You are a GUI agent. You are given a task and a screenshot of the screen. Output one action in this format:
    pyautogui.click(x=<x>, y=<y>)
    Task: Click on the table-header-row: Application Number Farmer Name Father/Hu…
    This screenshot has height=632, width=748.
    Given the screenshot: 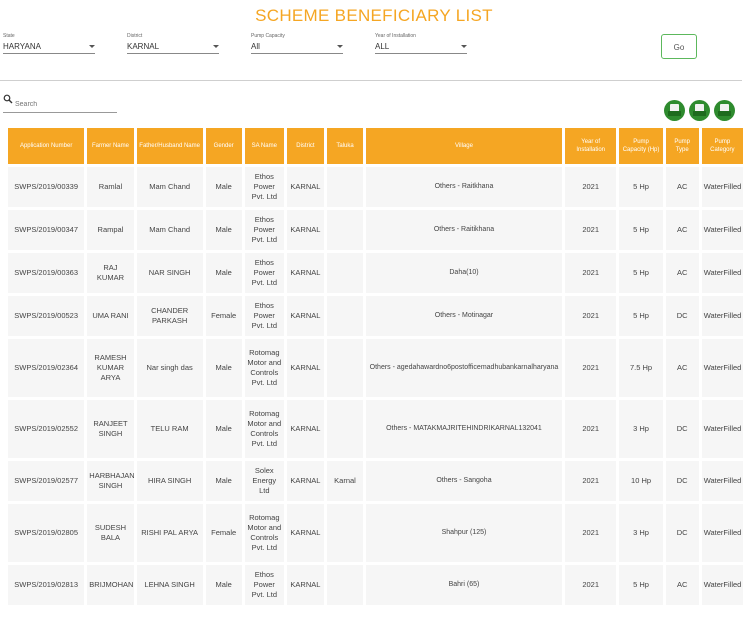 What is the action you would take?
    pyautogui.click(x=375, y=146)
    